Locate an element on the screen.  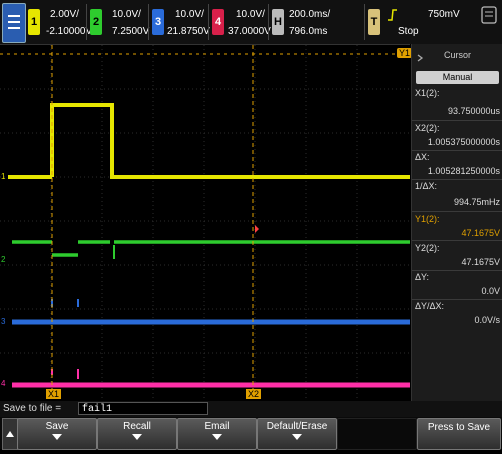
press-to-save-label: Press to Save is located at coordinates (459, 427).